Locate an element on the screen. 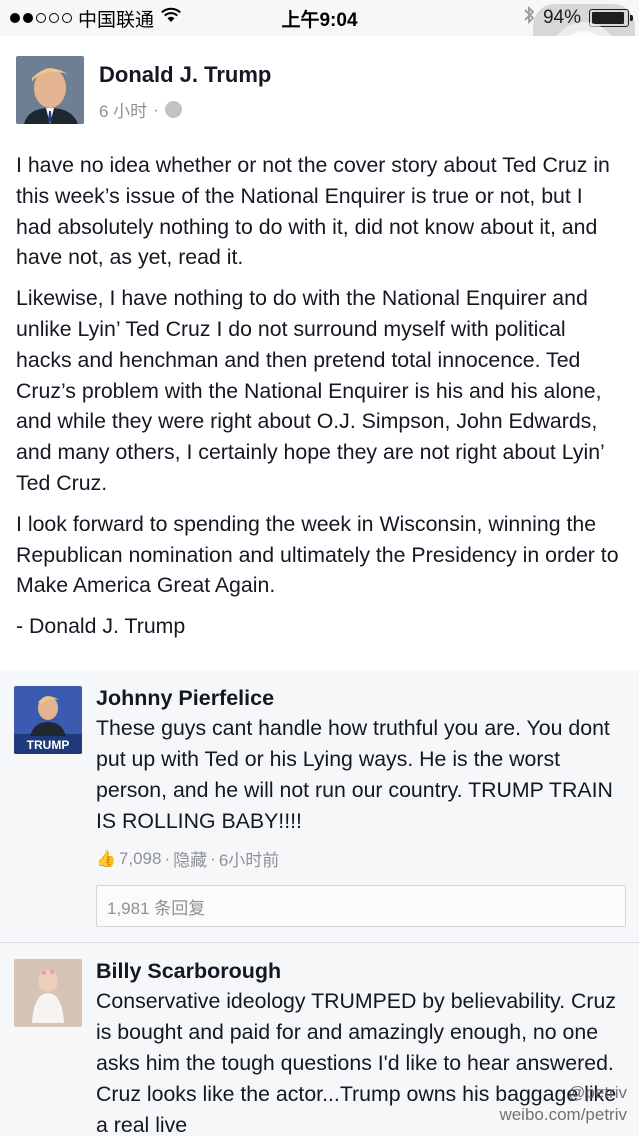  thumbs-up-icon: 👍 is located at coordinates (106, 859).